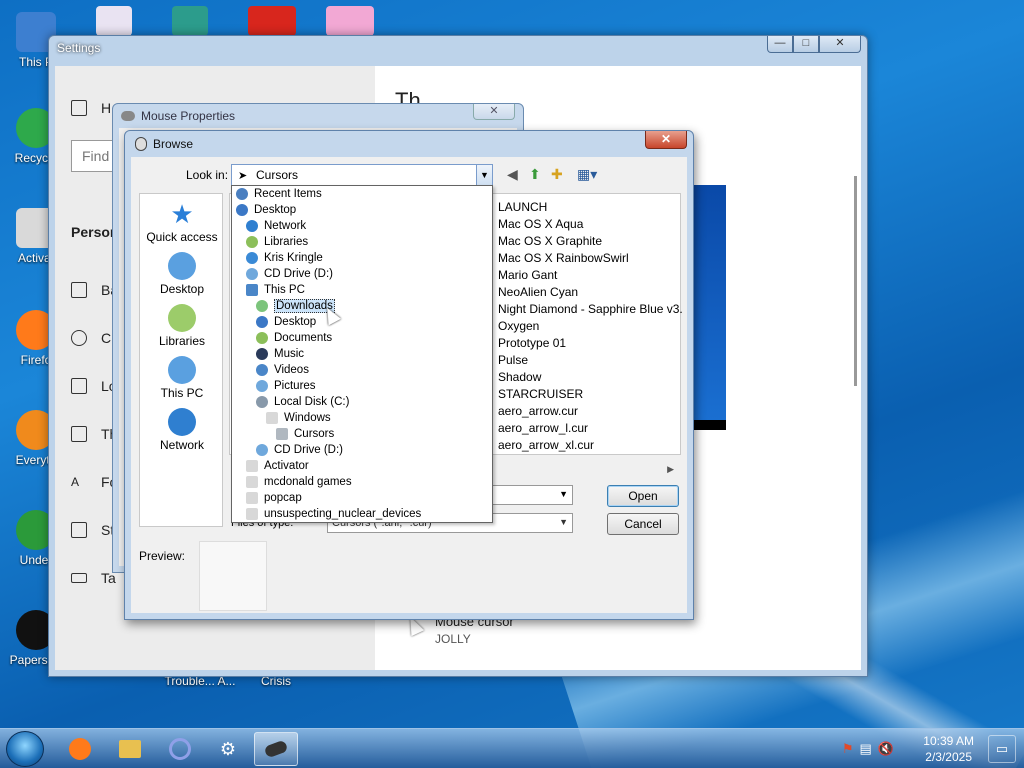 Image resolution: width=1024 pixels, height=768 pixels. I want to click on lock-screen-icon, so click(79, 386).